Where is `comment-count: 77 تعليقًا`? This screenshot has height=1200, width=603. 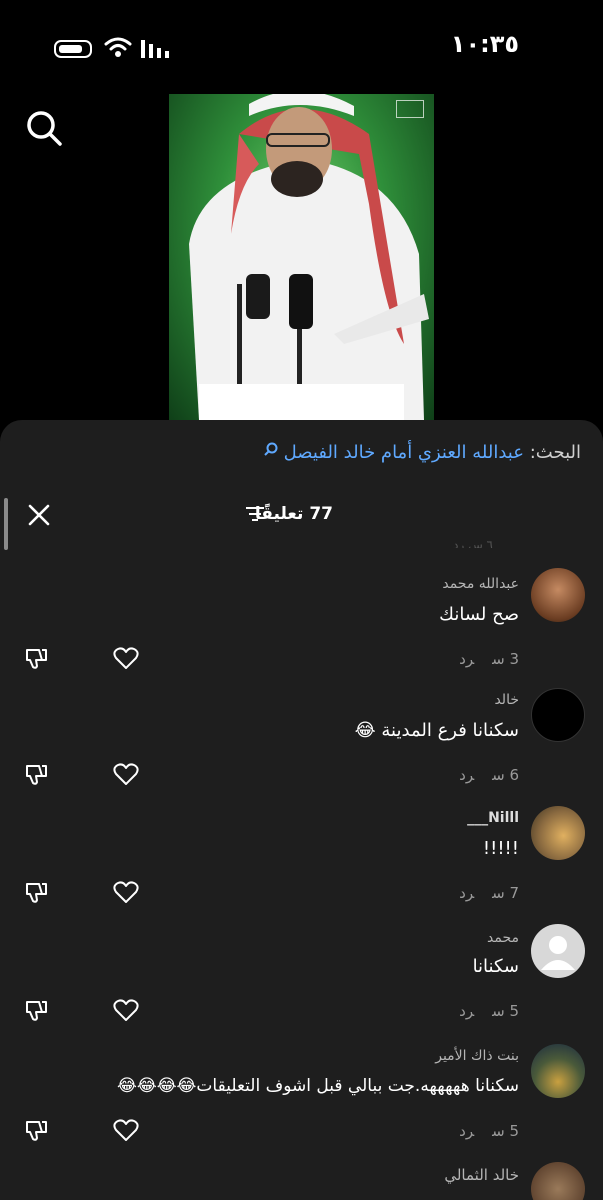 comment-count: 77 تعليقًا is located at coordinates (293, 514).